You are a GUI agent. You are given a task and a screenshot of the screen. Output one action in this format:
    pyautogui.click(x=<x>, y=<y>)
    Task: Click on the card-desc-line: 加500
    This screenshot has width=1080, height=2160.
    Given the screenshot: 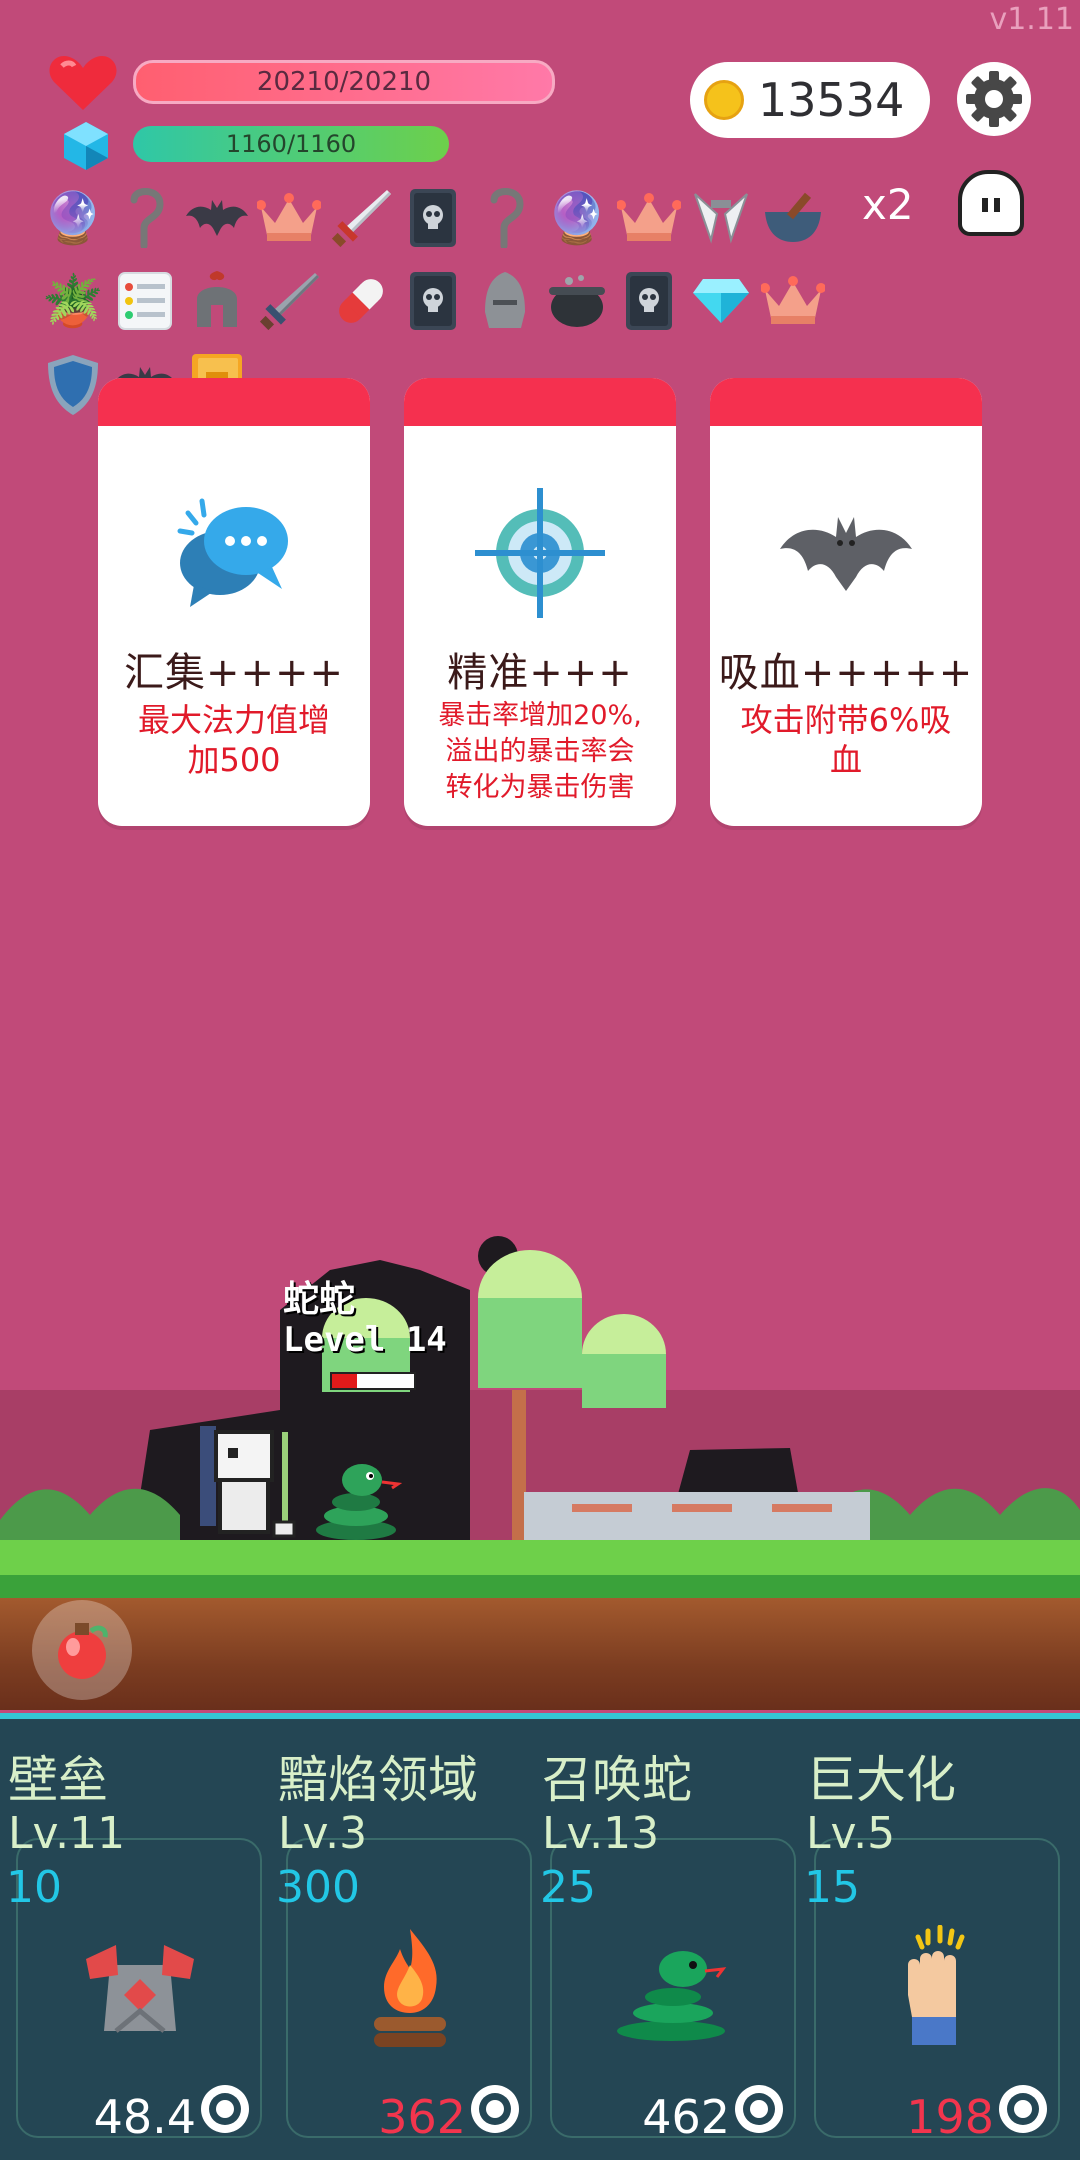 What is the action you would take?
    pyautogui.click(x=234, y=760)
    